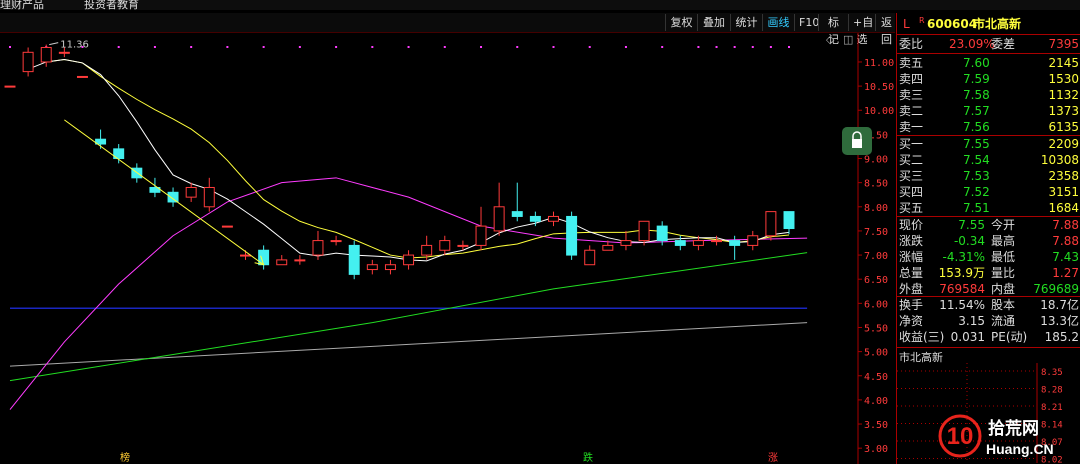  Describe the element at coordinates (848, 39) in the screenshot. I see `restore-icon: ◫` at that location.